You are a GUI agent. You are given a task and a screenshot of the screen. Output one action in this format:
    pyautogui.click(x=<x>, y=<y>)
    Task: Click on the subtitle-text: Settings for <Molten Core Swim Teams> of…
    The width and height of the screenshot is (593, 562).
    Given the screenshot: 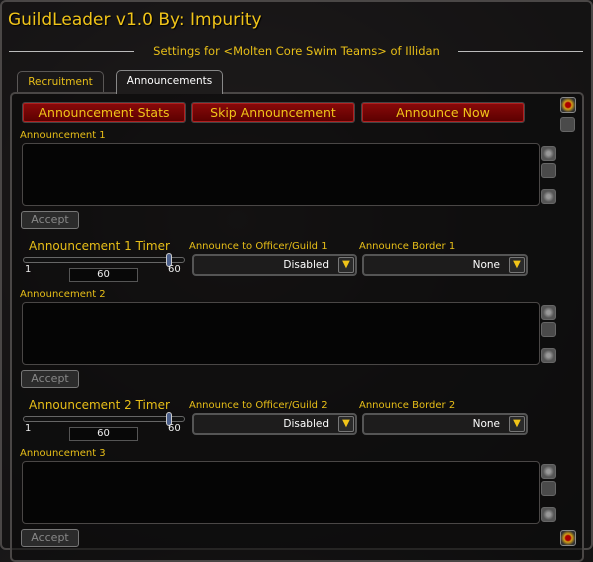 What is the action you would take?
    pyautogui.click(x=296, y=51)
    